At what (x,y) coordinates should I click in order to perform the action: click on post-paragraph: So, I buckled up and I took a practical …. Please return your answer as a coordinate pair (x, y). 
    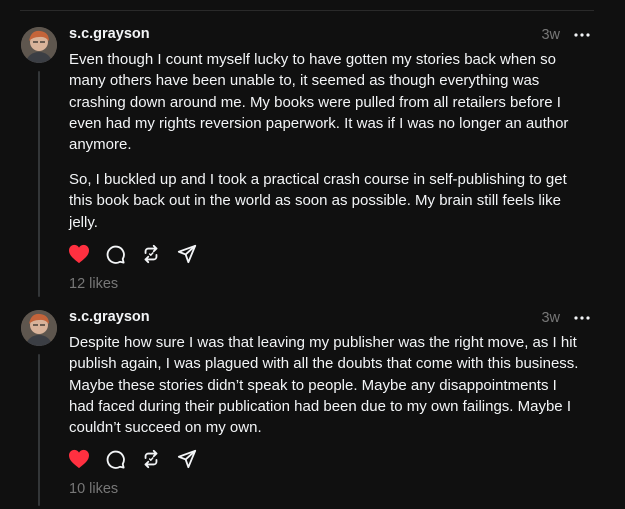
    Looking at the image, I should click on (318, 201).